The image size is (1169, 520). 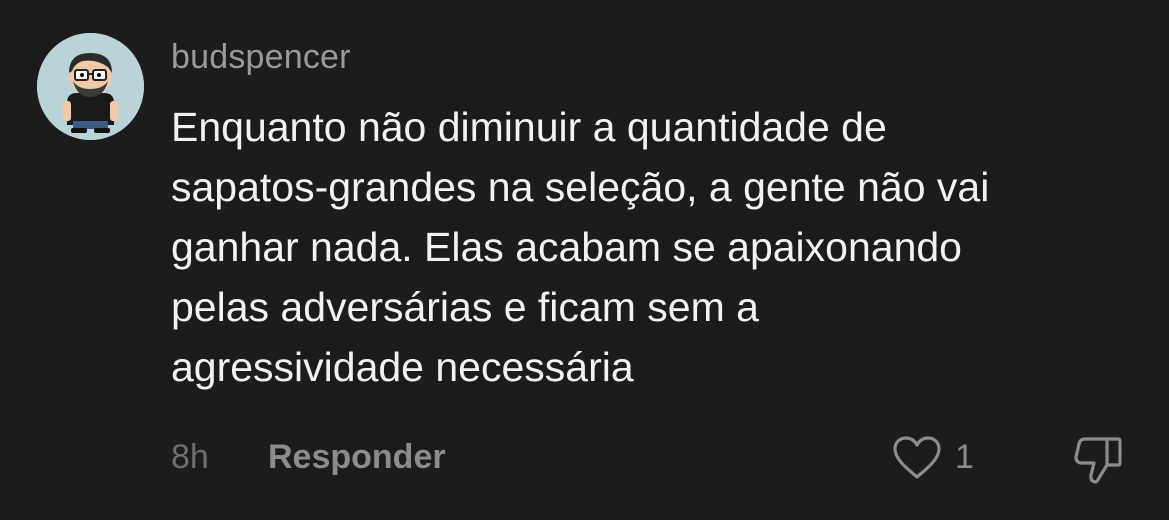 I want to click on avatar-image, so click(x=90, y=86).